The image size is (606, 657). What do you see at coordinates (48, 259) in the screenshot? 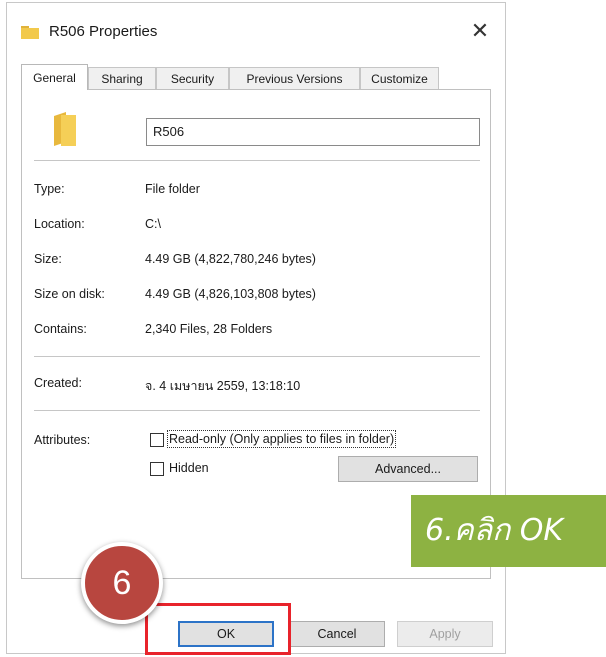
I see `size-label: Size:` at bounding box center [48, 259].